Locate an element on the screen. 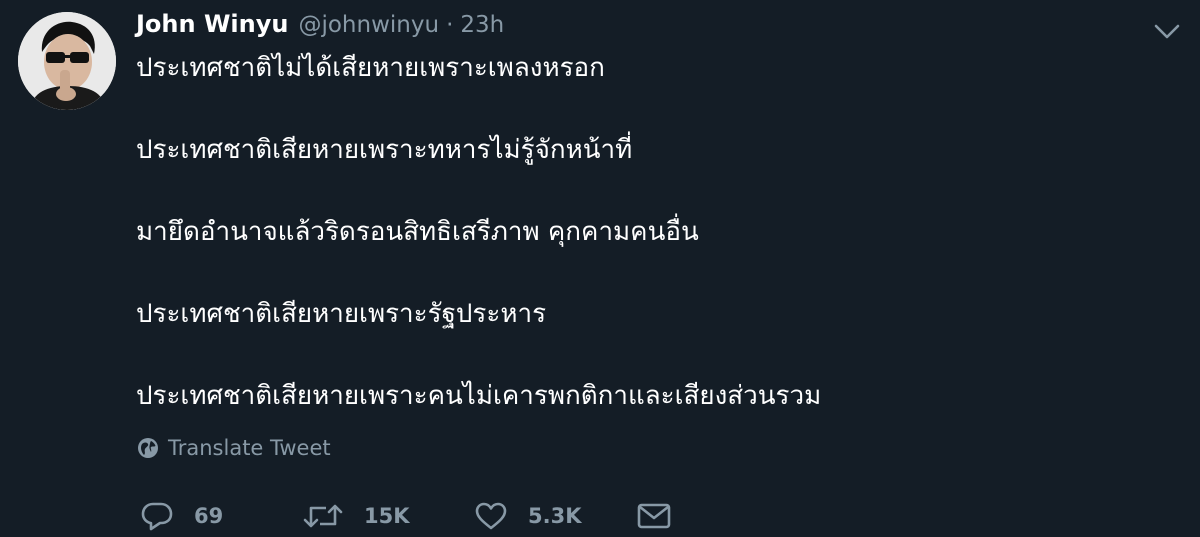  tweet-header: John Winyu @johnwinyu · 23h is located at coordinates (320, 28).